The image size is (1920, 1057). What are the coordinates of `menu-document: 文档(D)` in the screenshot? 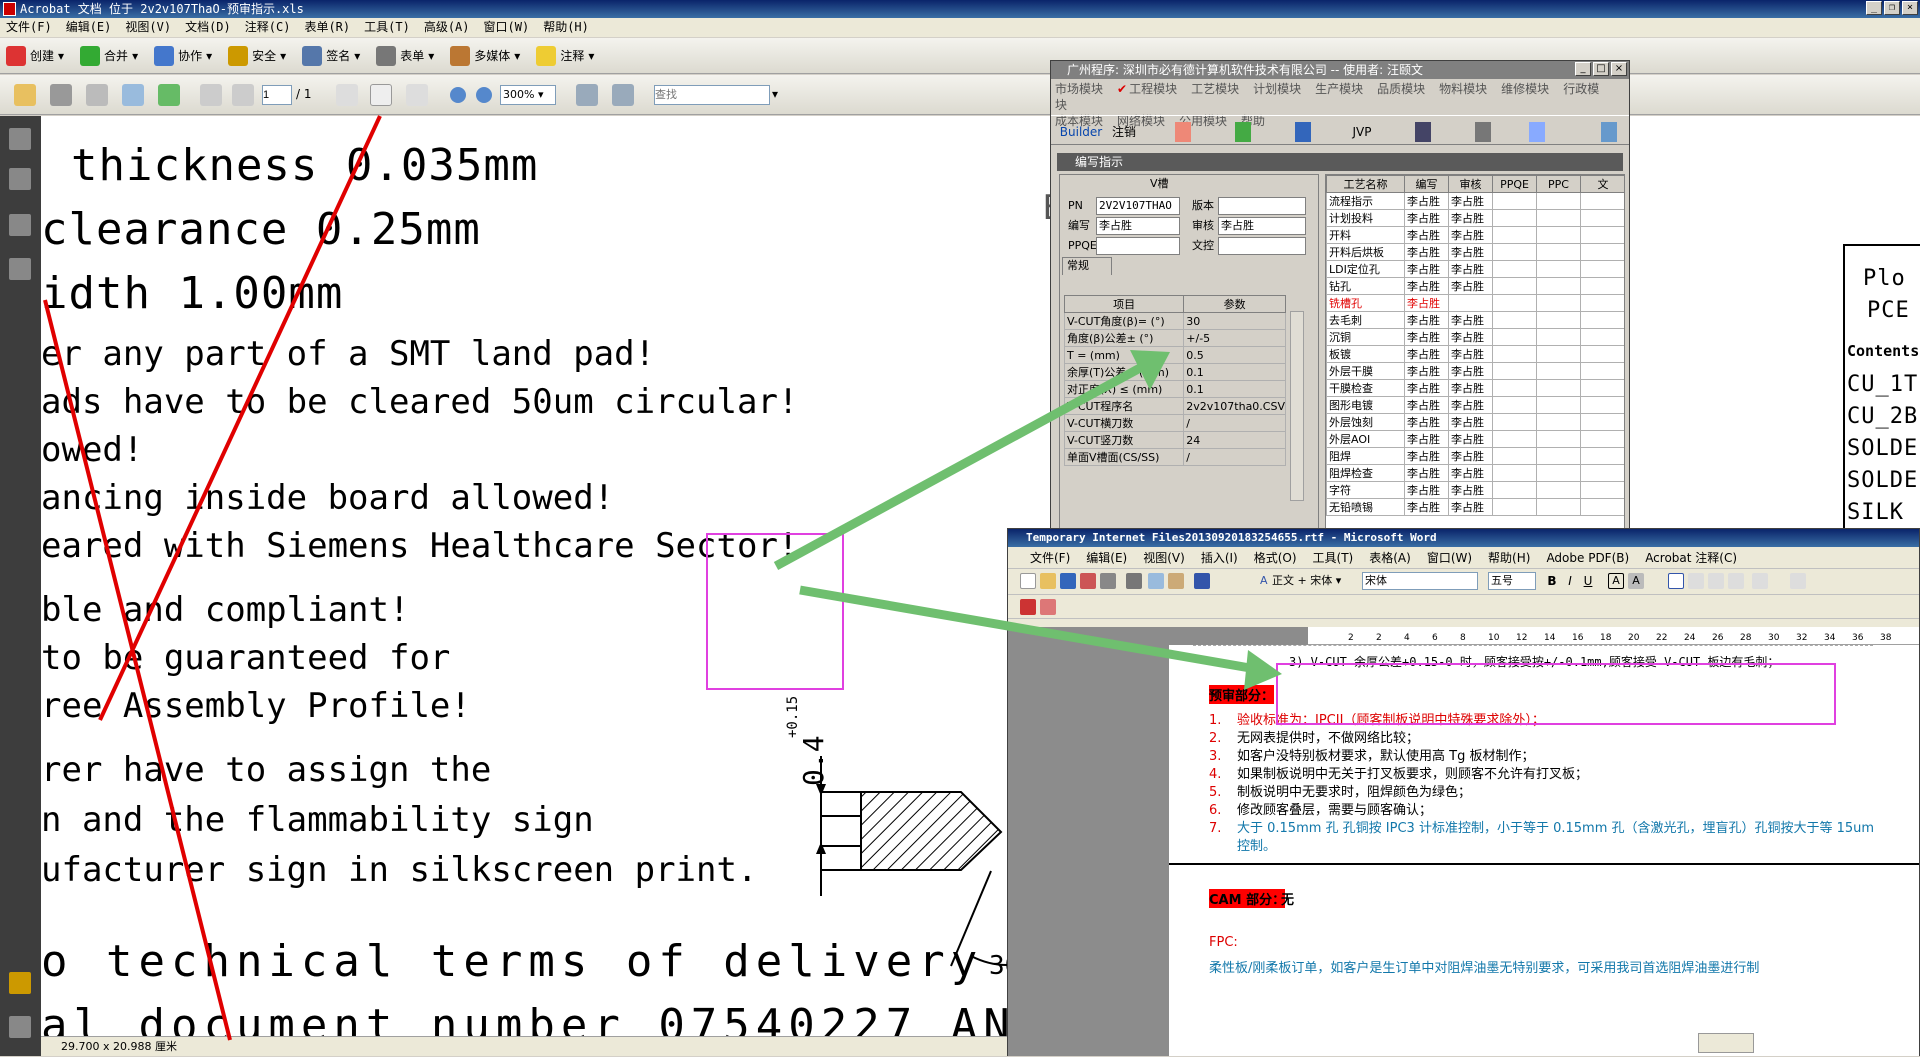 It's located at (208, 27).